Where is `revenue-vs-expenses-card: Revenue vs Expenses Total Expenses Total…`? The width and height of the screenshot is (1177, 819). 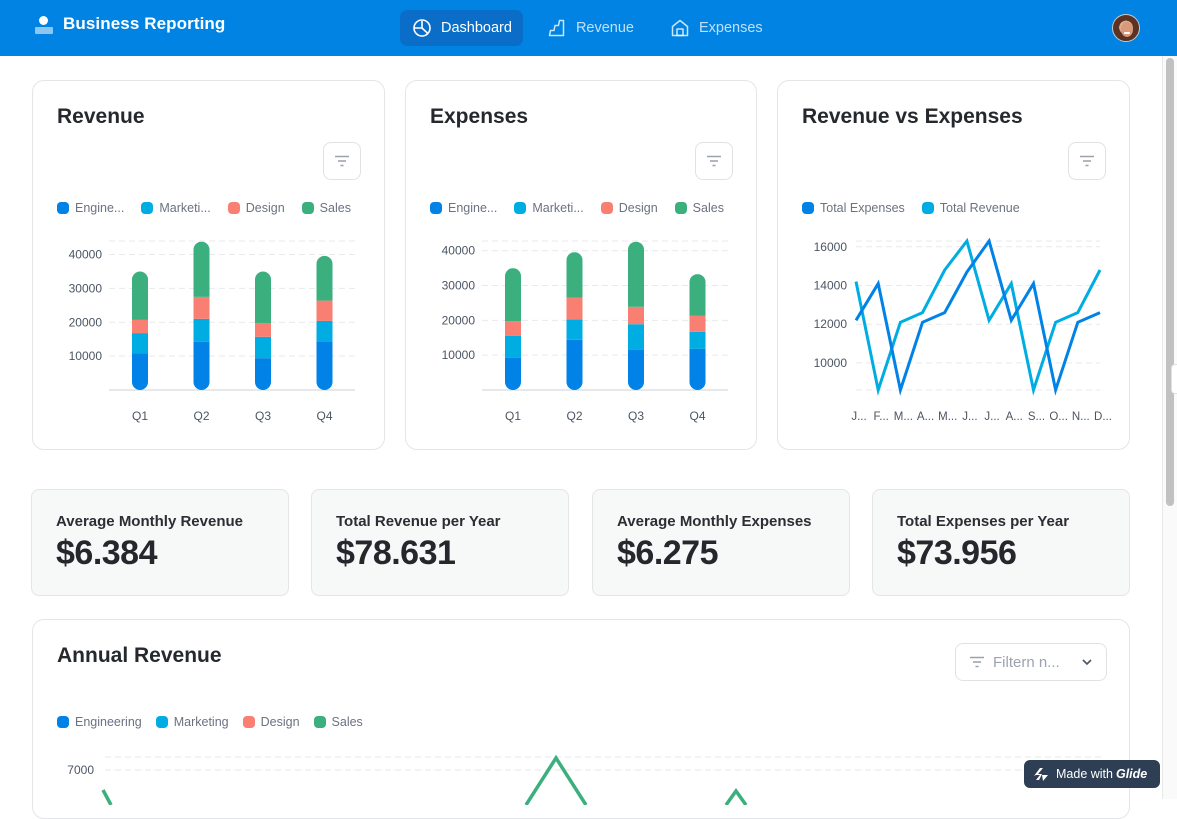
revenue-vs-expenses-card: Revenue vs Expenses Total Expenses Total… is located at coordinates (953, 265).